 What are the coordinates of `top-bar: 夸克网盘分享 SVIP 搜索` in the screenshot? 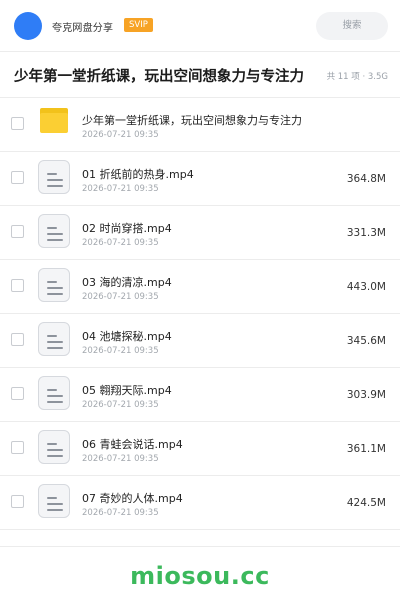 It's located at (200, 26).